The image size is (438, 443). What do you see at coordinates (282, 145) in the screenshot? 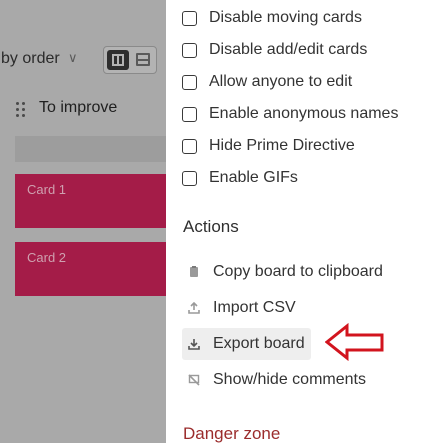
I see `option-label: Hide Prime Directive` at bounding box center [282, 145].